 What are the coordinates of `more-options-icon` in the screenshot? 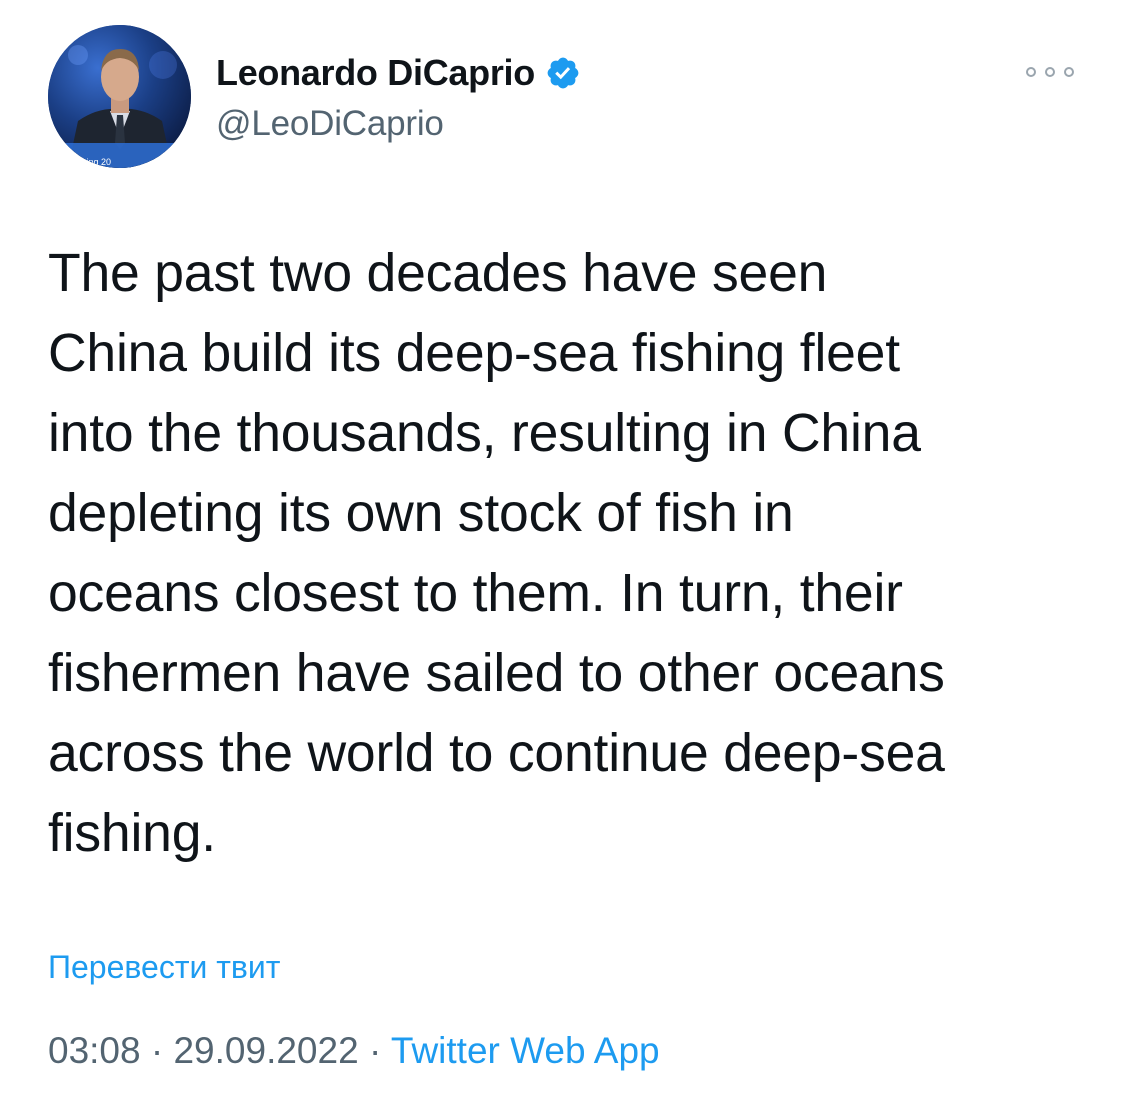 It's located at (1050, 72).